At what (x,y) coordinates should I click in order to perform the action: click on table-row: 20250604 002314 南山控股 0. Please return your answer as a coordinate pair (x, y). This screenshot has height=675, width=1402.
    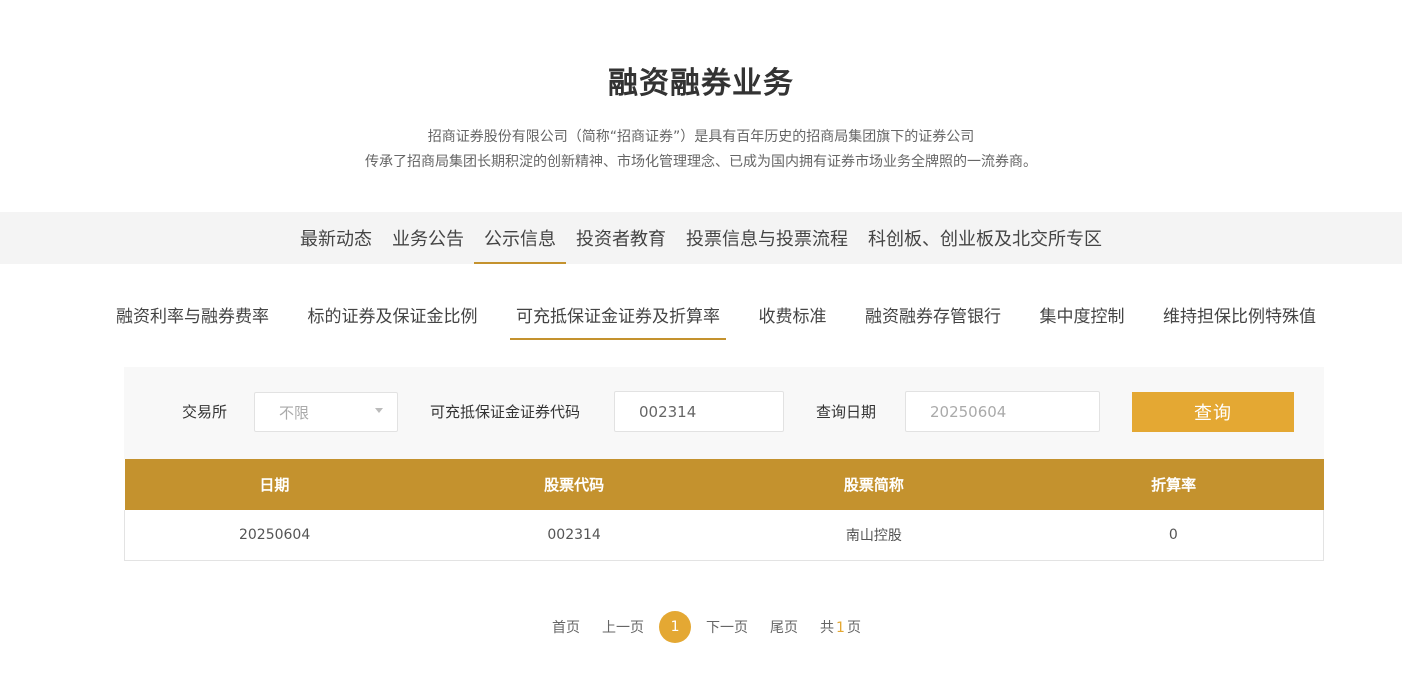
    Looking at the image, I should click on (724, 535).